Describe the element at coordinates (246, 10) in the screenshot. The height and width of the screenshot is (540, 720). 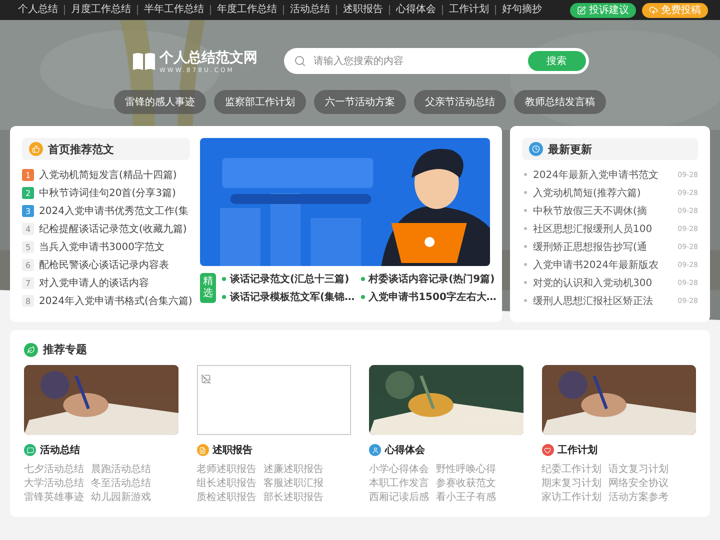
I see `nav-link: 年度工作总结` at that location.